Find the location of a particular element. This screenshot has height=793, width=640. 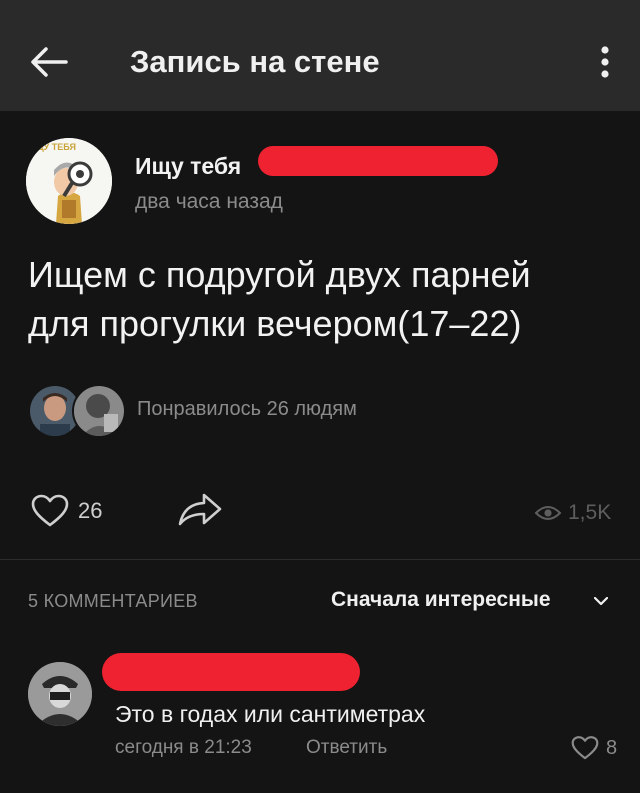

more-vertical-icon is located at coordinates (605, 62).